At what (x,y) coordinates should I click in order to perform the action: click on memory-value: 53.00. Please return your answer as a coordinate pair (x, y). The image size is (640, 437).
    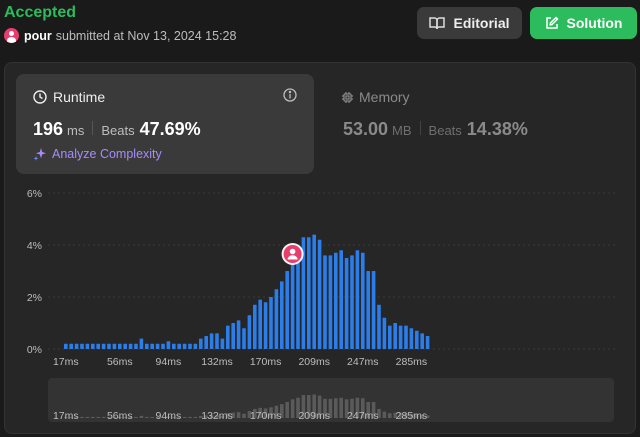
    Looking at the image, I should click on (366, 129).